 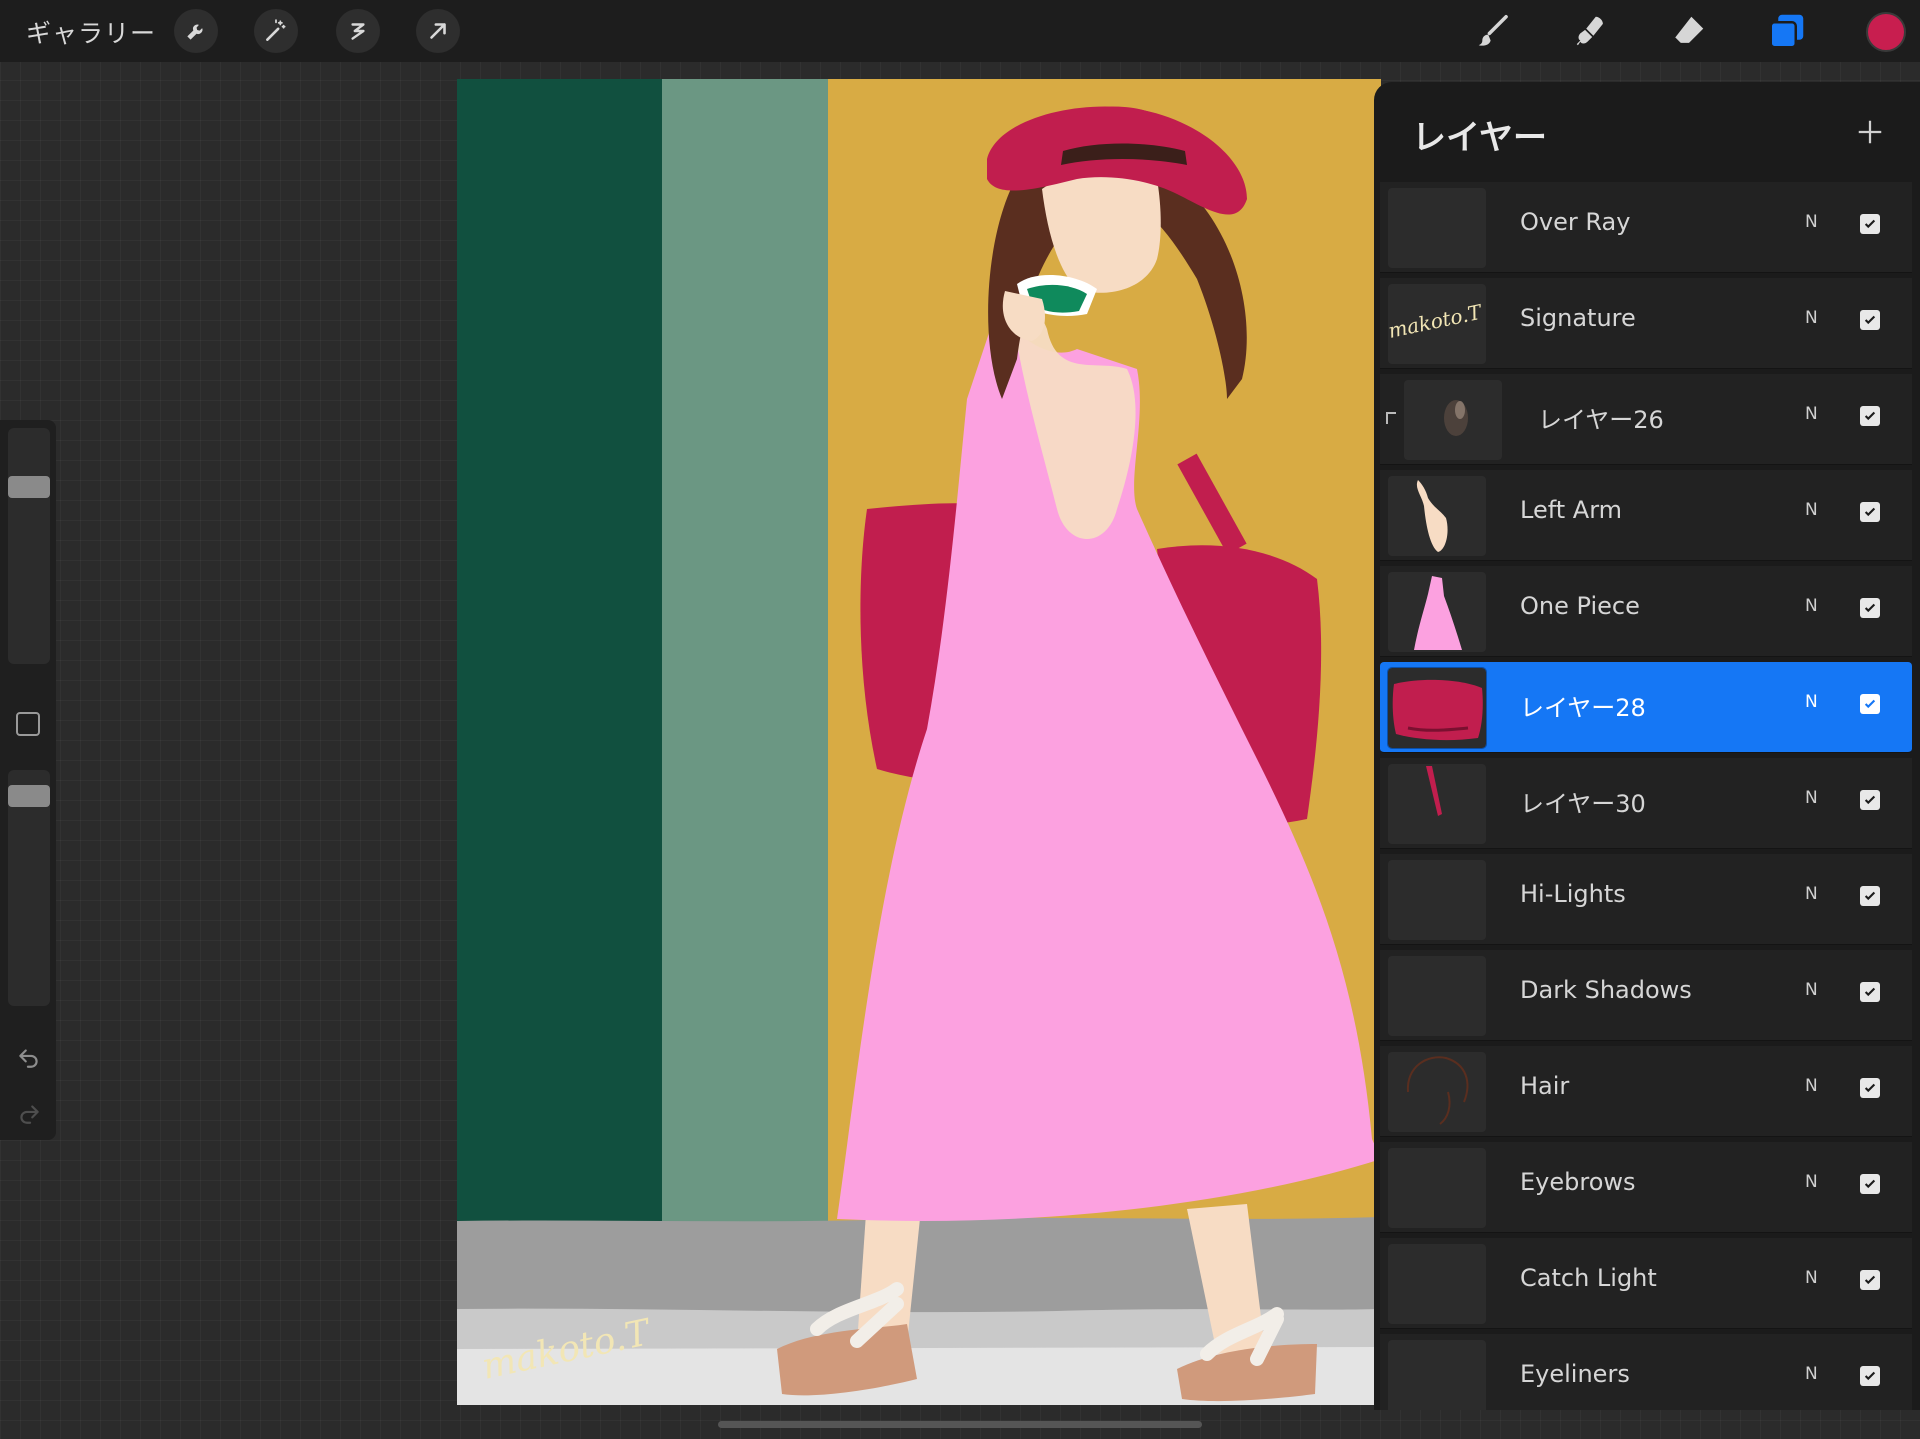 I want to click on layer-name: Left Arm, so click(x=1571, y=510).